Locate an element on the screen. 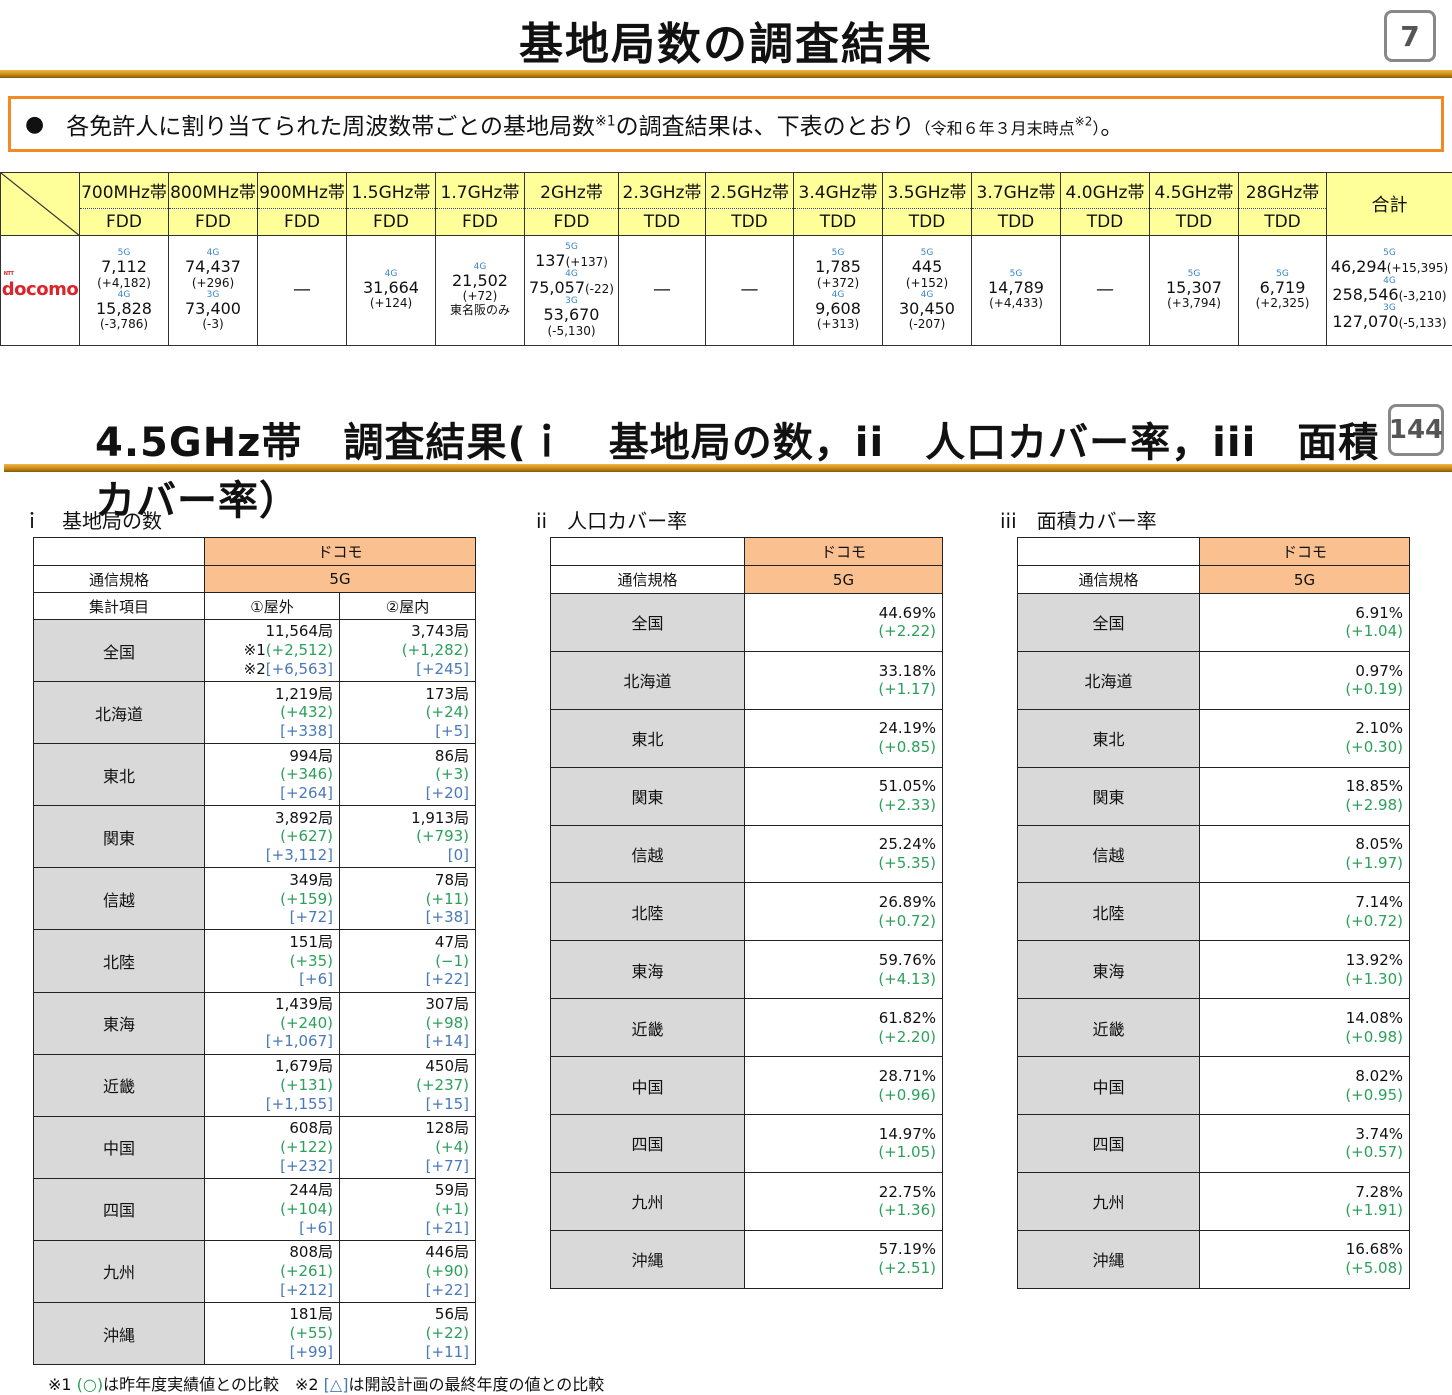 Image resolution: width=1452 pixels, height=1395 pixels. plan-diff: [+212] is located at coordinates (306, 1289).